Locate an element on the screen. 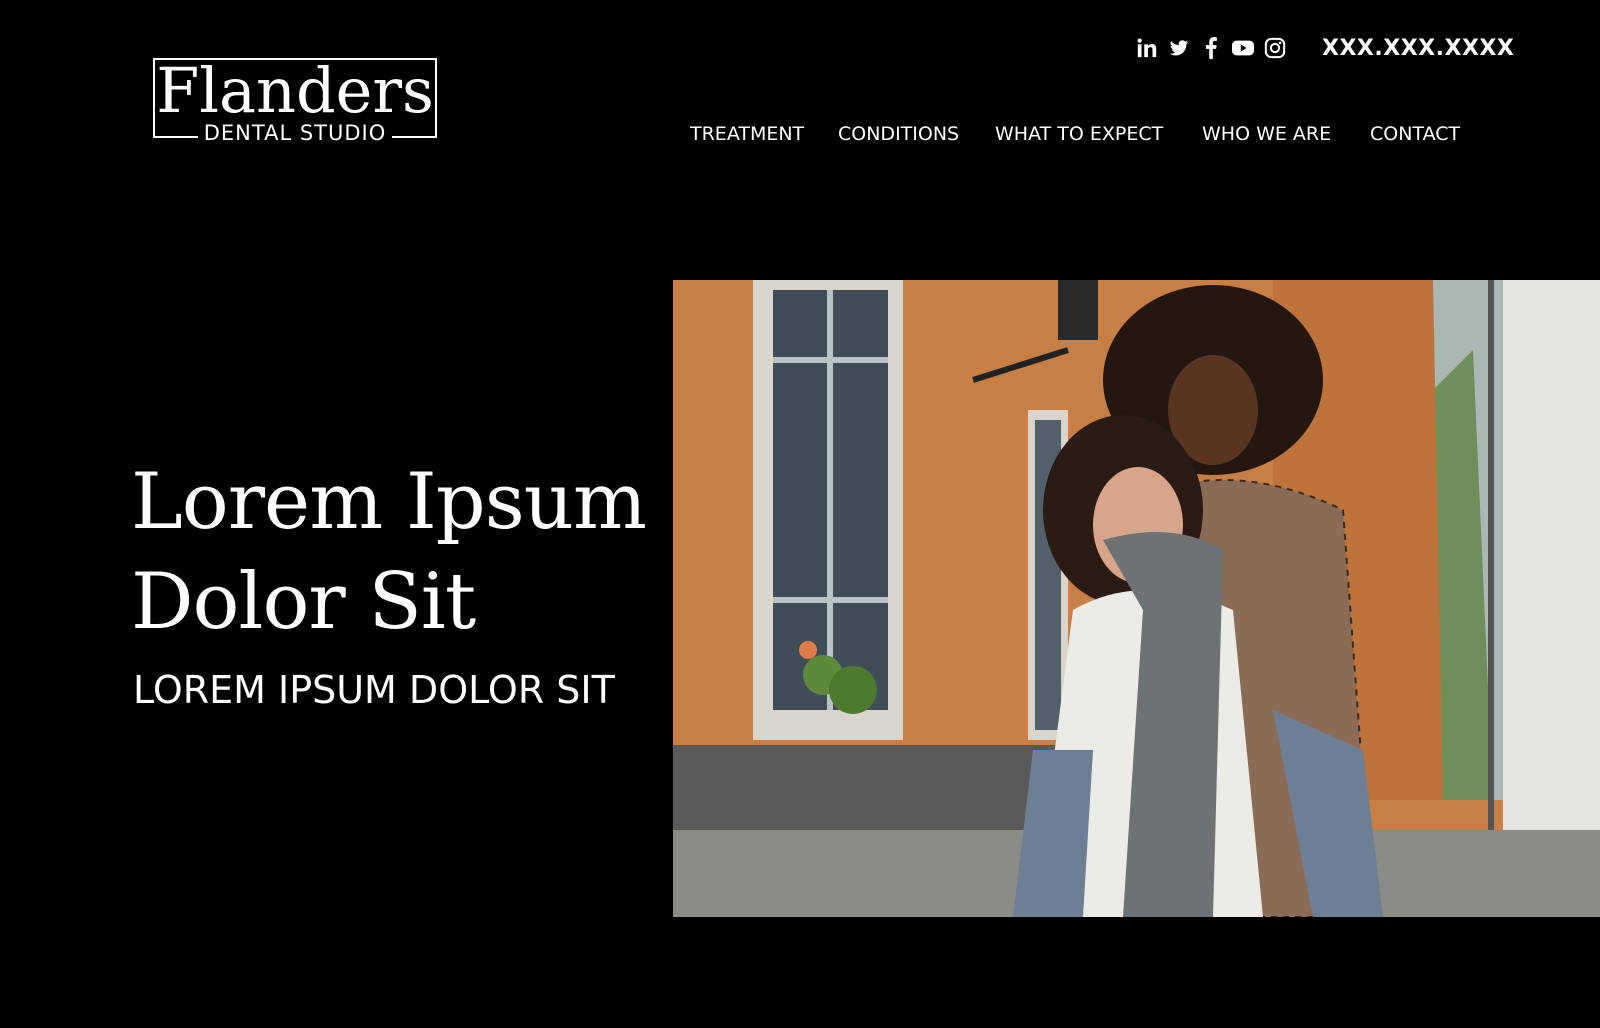  youtube-icon is located at coordinates (1243, 48).